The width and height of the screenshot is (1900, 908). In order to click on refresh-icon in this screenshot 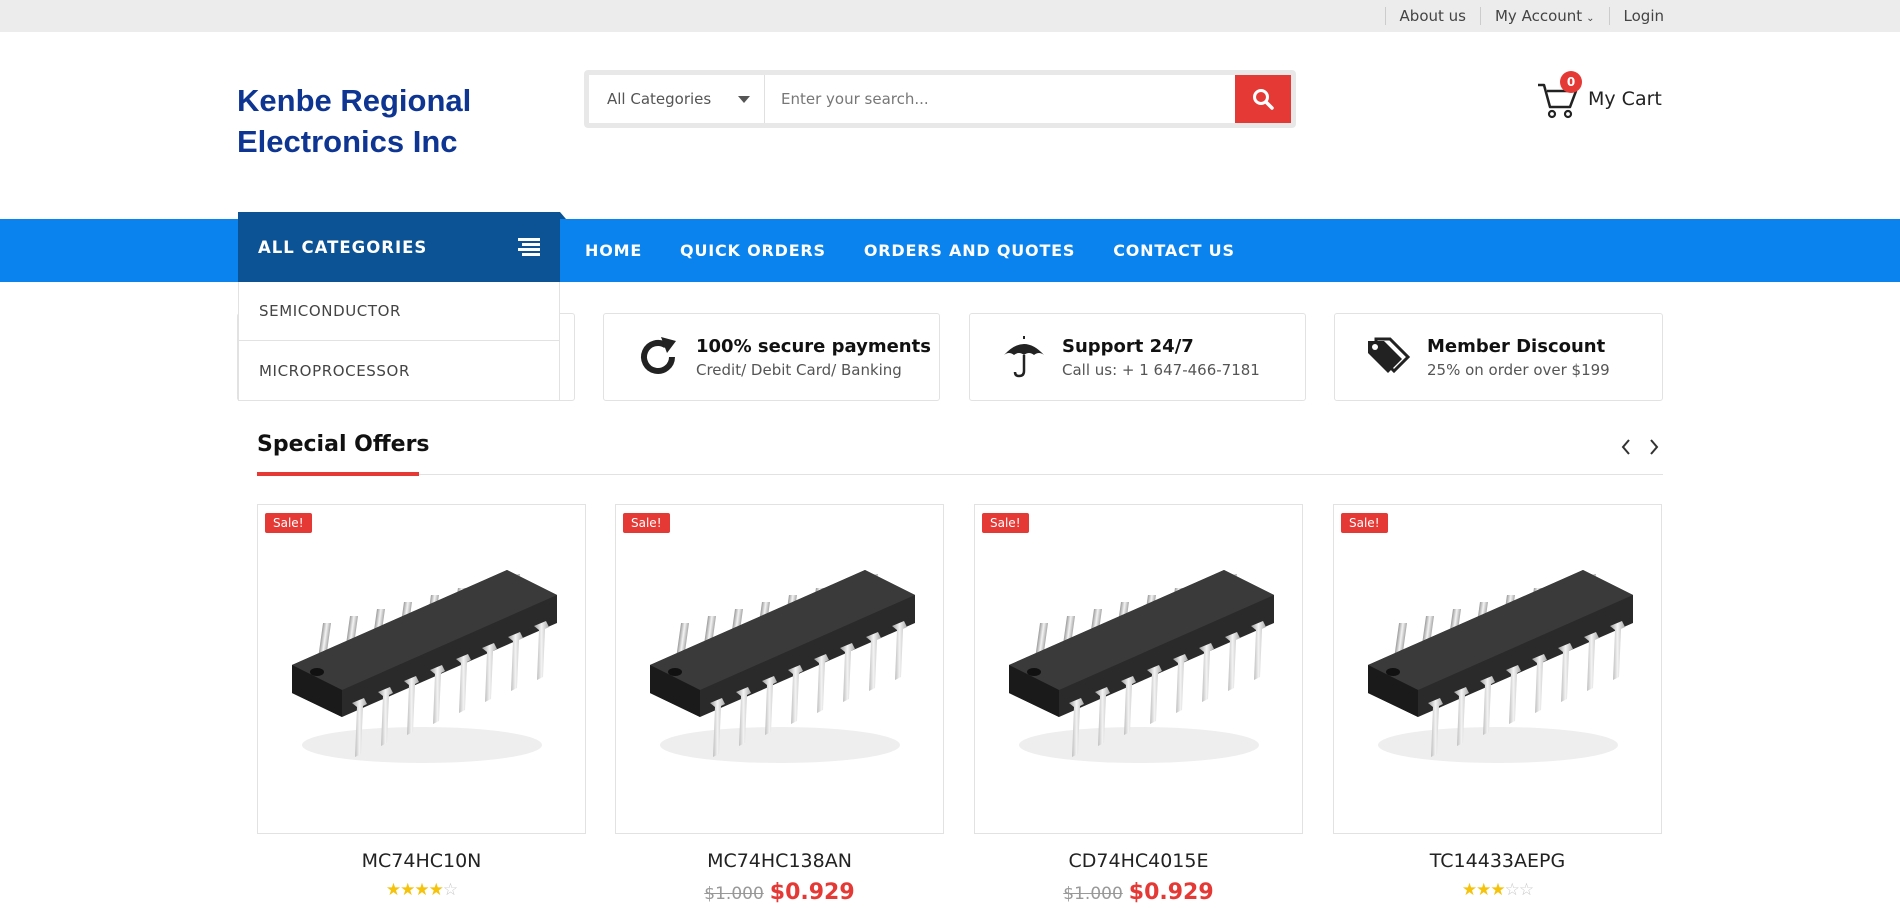, I will do `click(658, 355)`.